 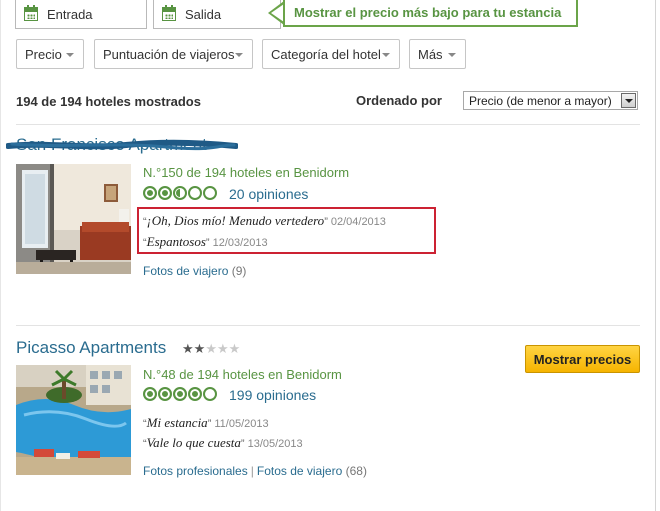 I want to click on quote-text: Vale lo que cuesta, so click(x=193, y=442).